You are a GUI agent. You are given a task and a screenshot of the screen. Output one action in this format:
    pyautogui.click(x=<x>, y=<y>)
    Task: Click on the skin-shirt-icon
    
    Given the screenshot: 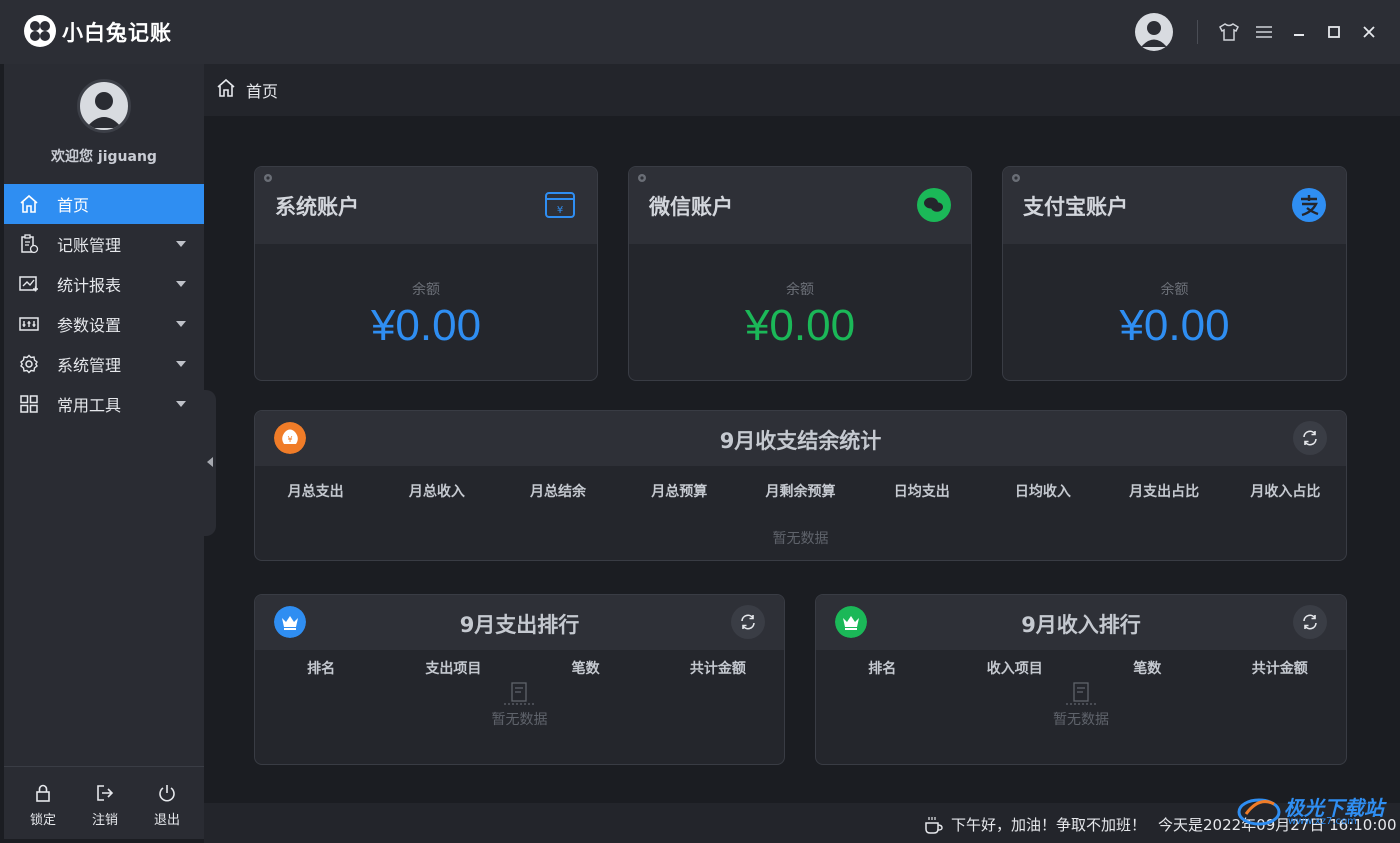 What is the action you would take?
    pyautogui.click(x=1229, y=32)
    